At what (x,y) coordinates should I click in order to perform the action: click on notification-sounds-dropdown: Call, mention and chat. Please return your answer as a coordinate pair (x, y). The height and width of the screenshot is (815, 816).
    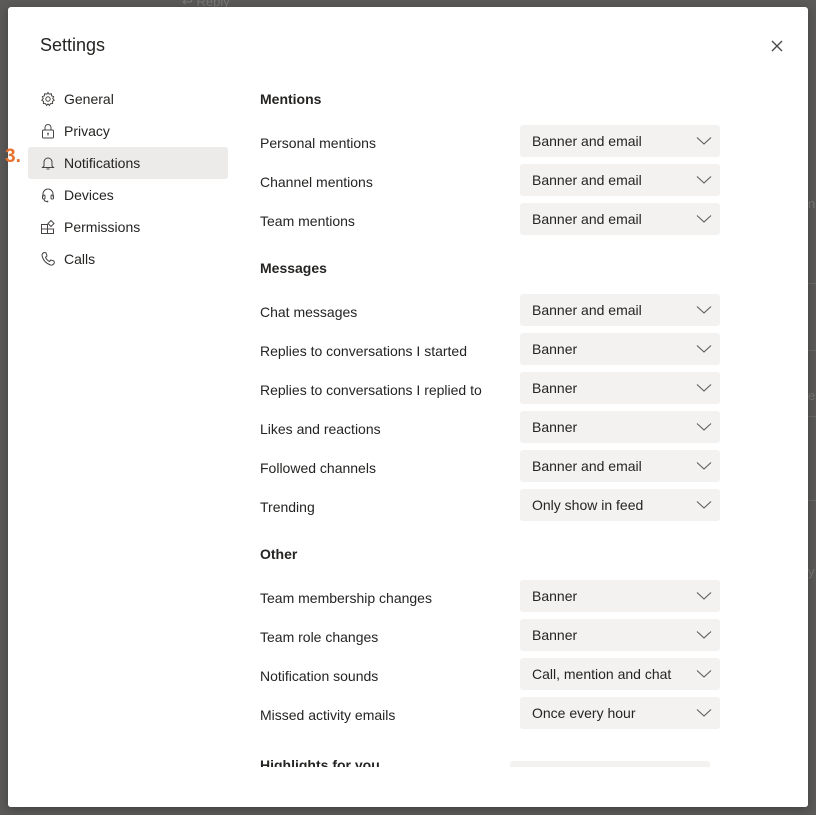
    Looking at the image, I should click on (620, 673).